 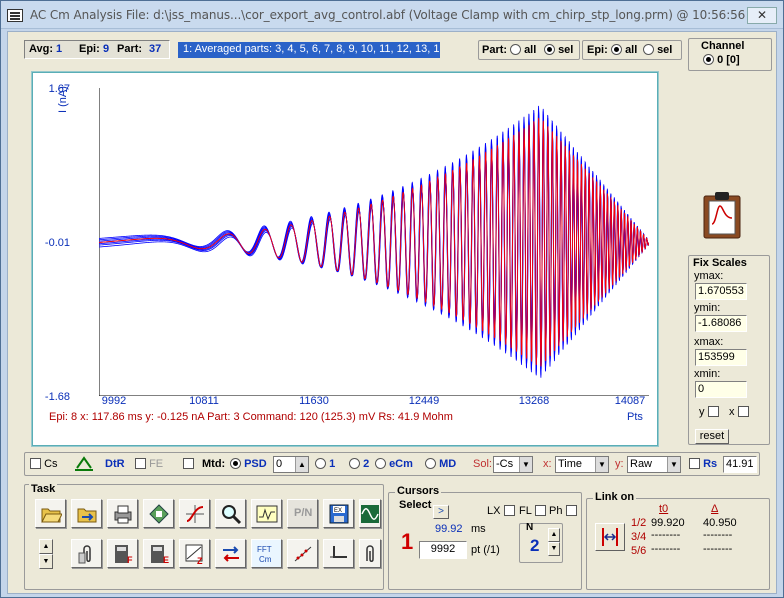 What do you see at coordinates (325, 464) in the screenshot?
I see `radio-1: 1` at bounding box center [325, 464].